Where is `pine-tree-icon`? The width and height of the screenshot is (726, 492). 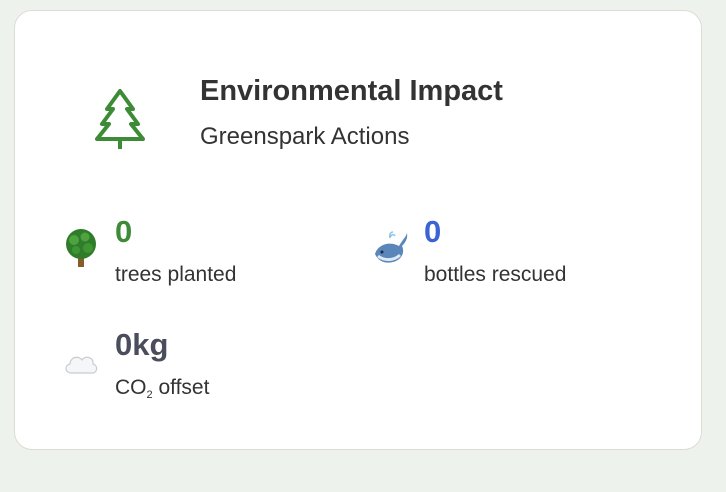 pine-tree-icon is located at coordinates (120, 119).